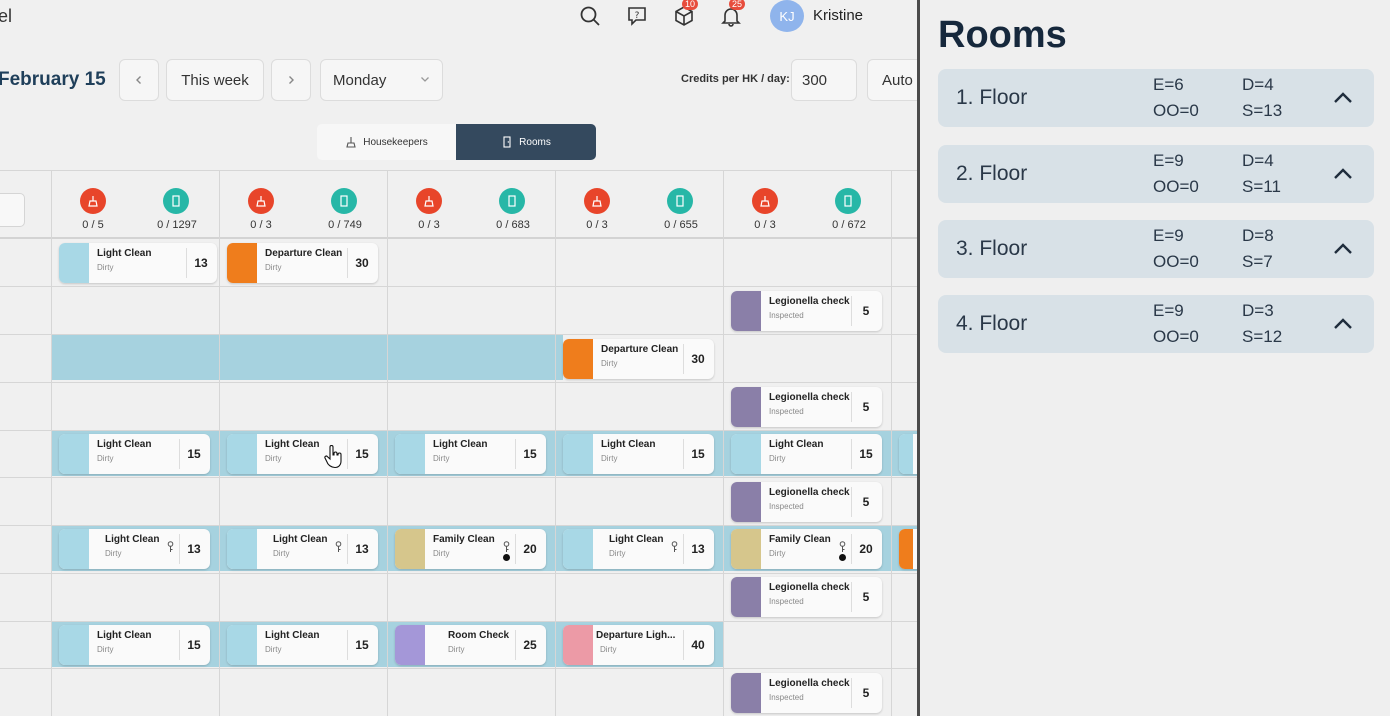 The width and height of the screenshot is (1390, 716). What do you see at coordinates (381, 80) in the screenshot?
I see `day-select: Monday` at bounding box center [381, 80].